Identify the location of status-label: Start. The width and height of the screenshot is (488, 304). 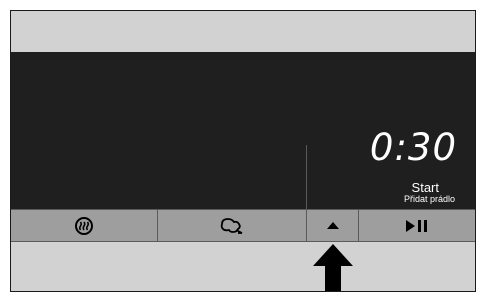
(425, 187).